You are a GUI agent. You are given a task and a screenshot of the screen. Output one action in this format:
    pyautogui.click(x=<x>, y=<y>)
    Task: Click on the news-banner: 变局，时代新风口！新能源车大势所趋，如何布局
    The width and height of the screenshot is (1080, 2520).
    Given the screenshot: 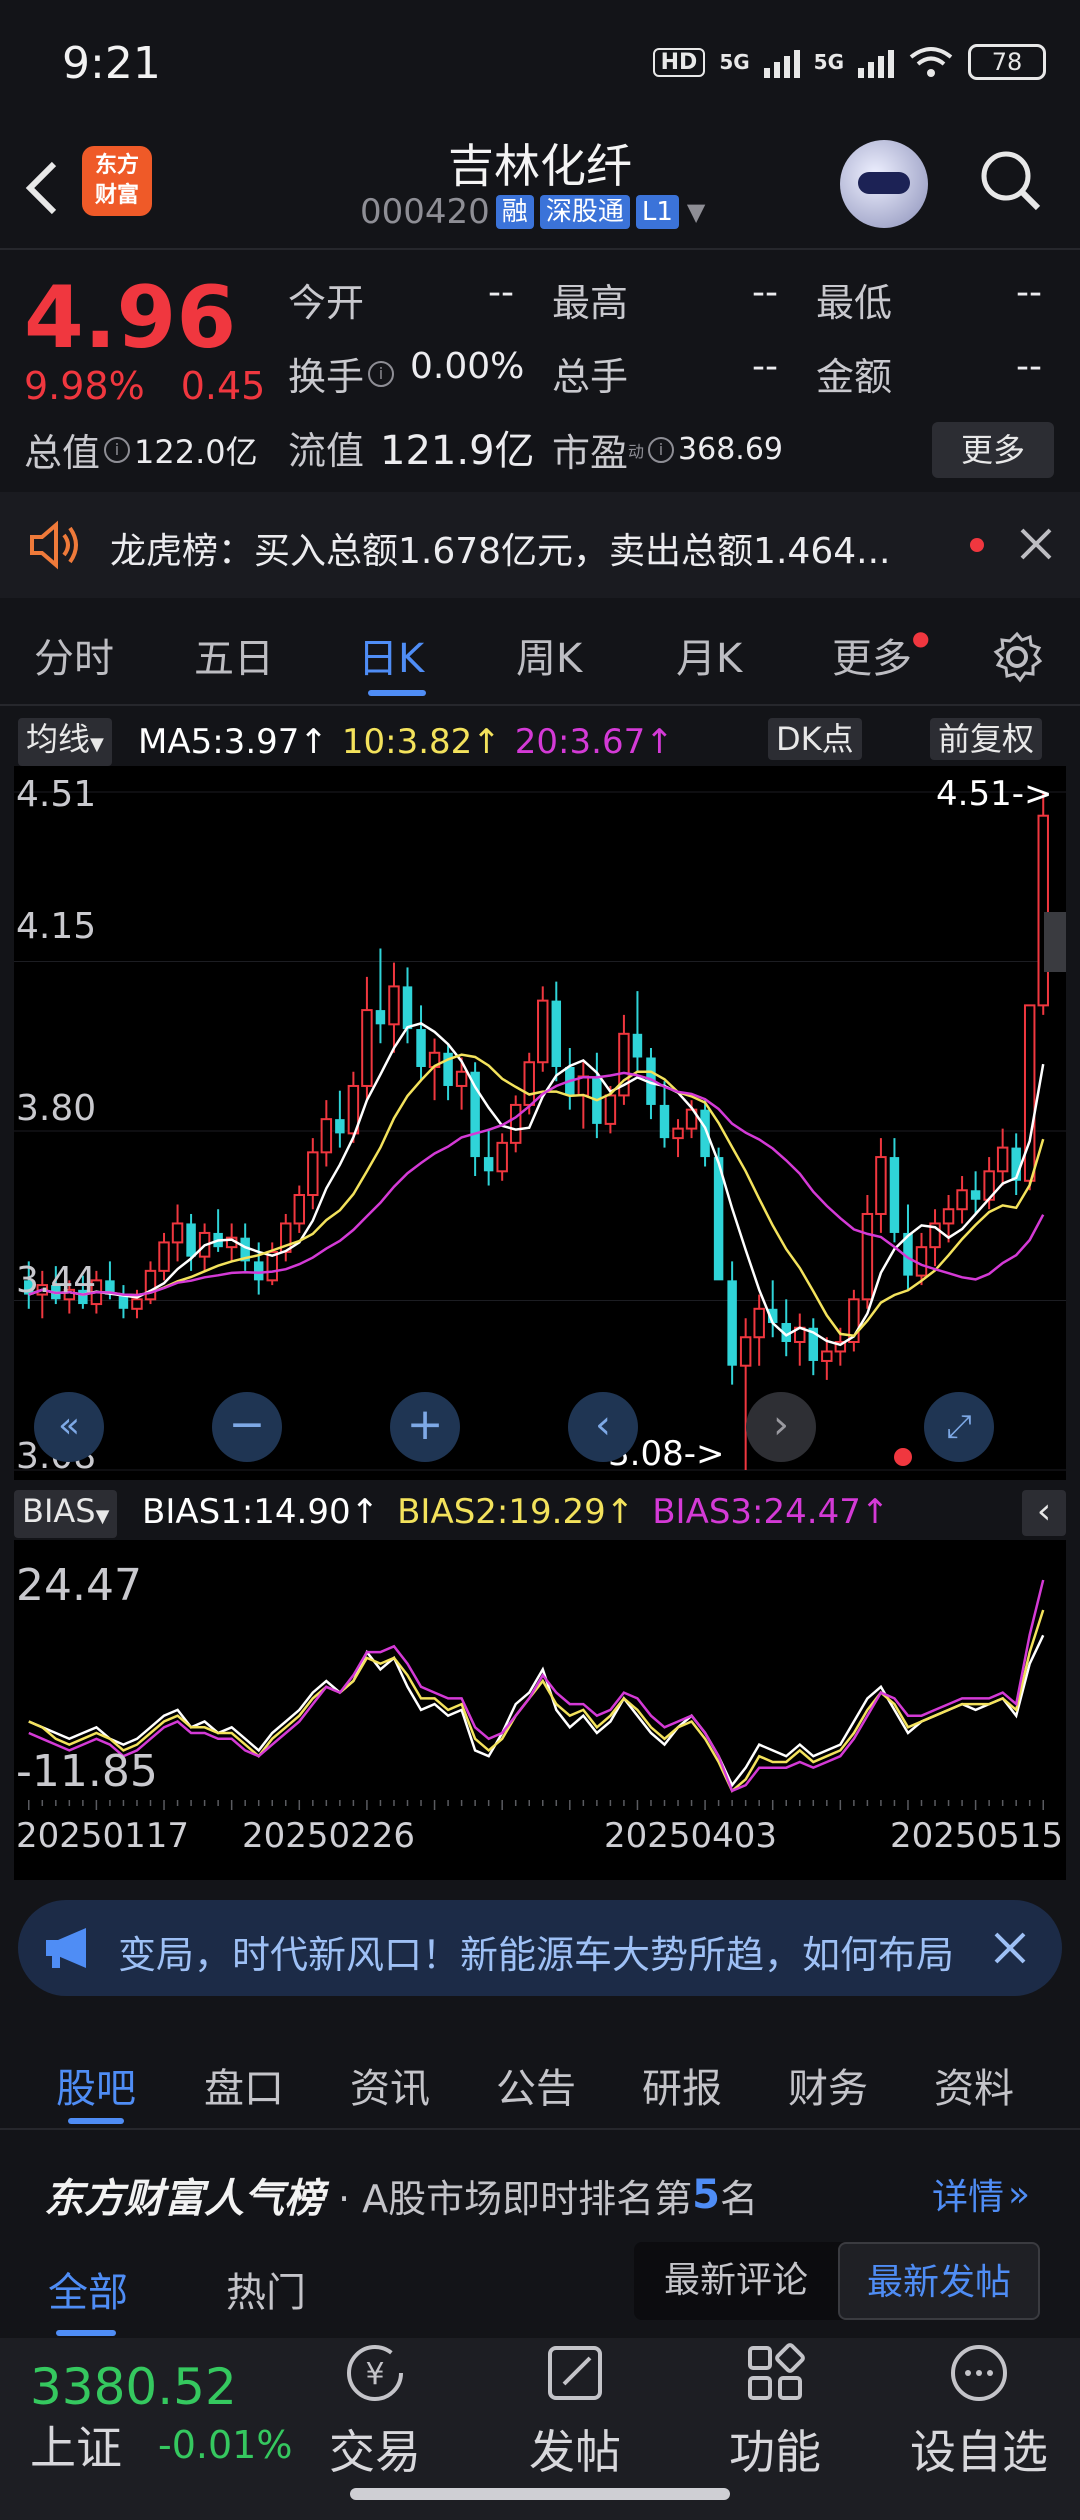 What is the action you would take?
    pyautogui.click(x=540, y=1948)
    